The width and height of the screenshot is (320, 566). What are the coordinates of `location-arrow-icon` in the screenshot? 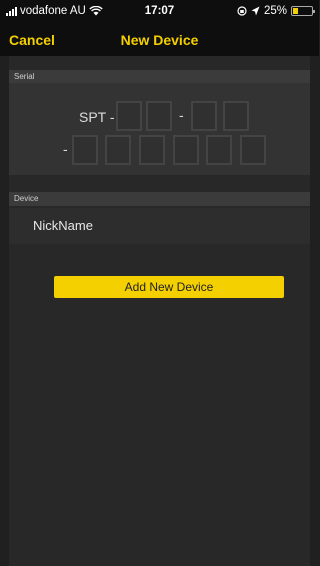 It's located at (255, 11).